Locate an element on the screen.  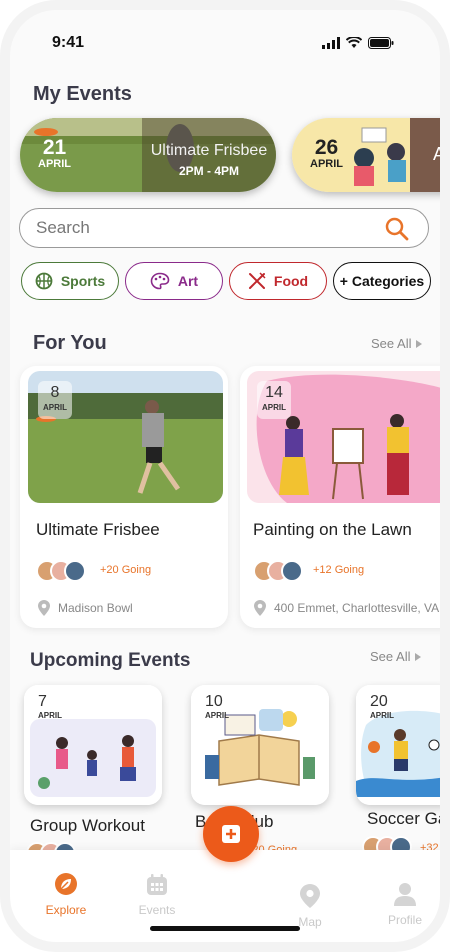
user-icon is located at coordinates (405, 894).